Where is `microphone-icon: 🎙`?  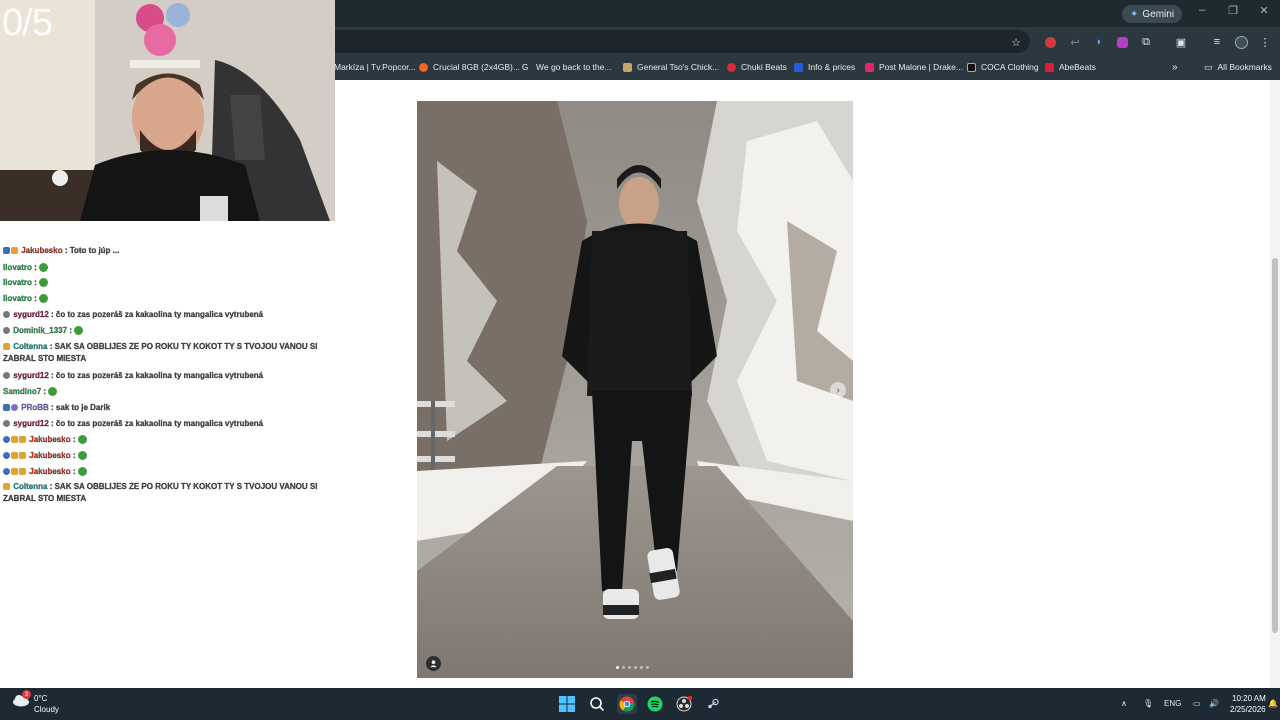 microphone-icon: 🎙 is located at coordinates (1148, 703).